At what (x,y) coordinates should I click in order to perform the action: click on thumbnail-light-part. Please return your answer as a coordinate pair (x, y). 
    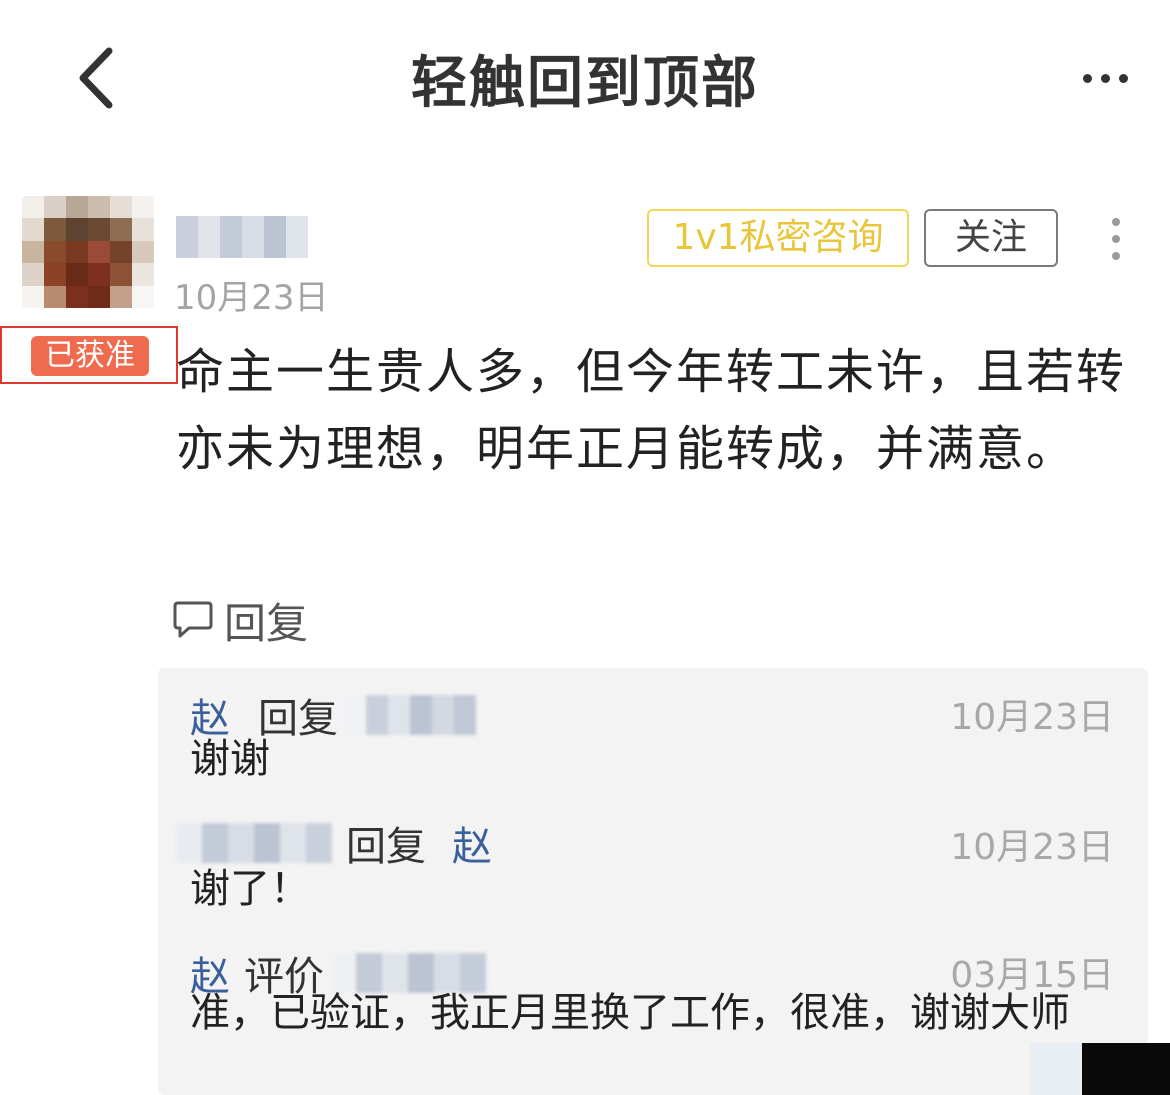
    Looking at the image, I should click on (1056, 1069).